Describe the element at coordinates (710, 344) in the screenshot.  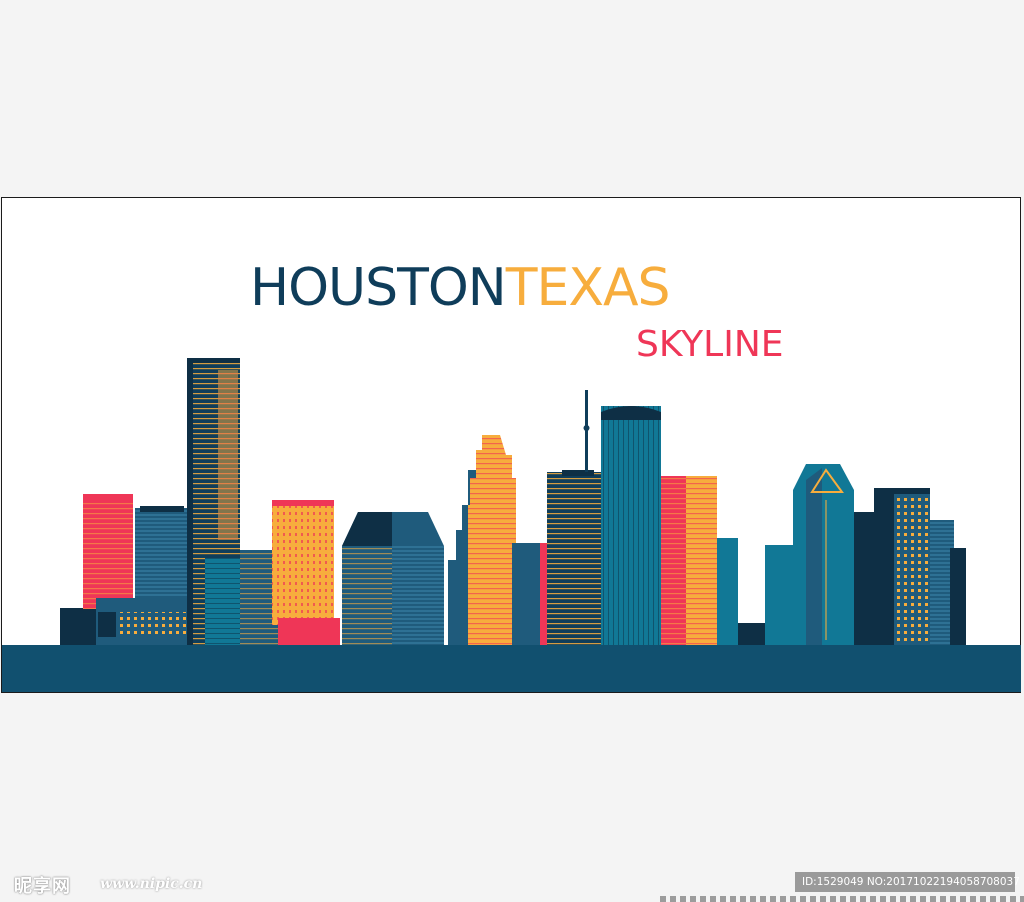
I see `subheadline-skyline: SKYLINE` at that location.